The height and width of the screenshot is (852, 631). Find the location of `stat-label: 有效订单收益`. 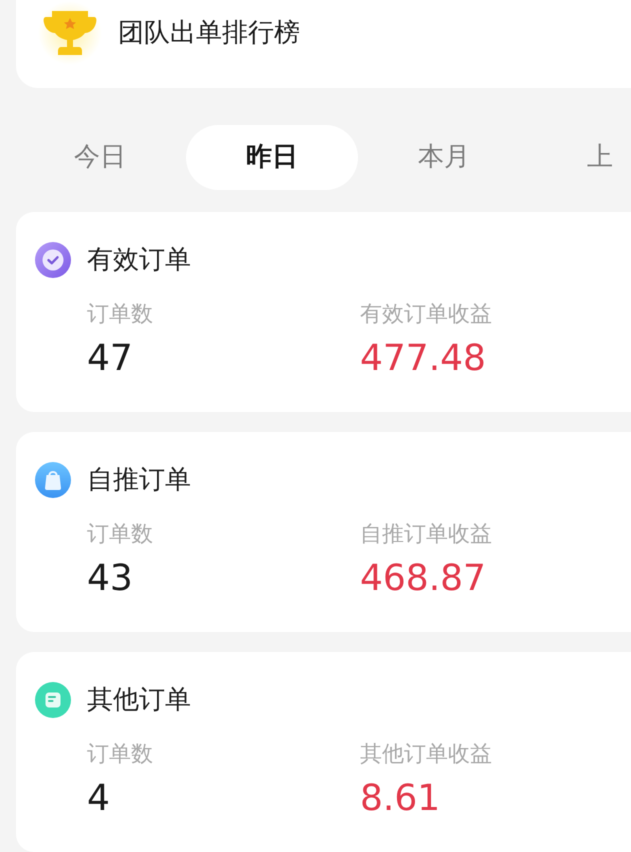

stat-label: 有效订单收益 is located at coordinates (426, 315).